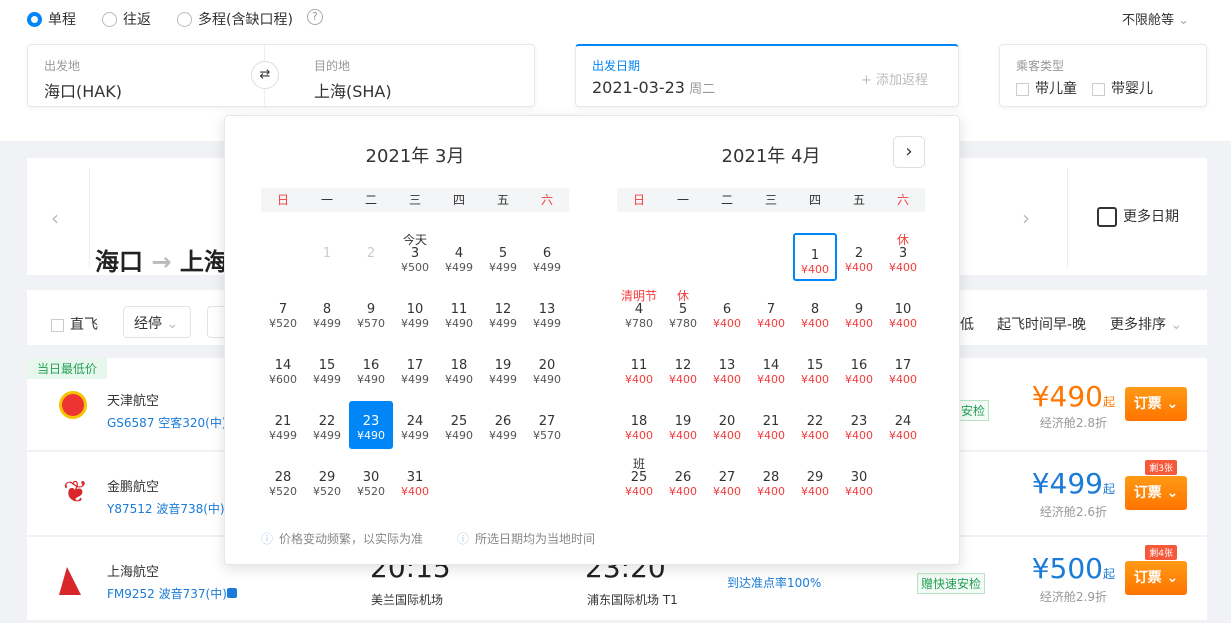 This screenshot has width=1231, height=623. I want to click on calendar-day: 18 ¥490, so click(459, 369).